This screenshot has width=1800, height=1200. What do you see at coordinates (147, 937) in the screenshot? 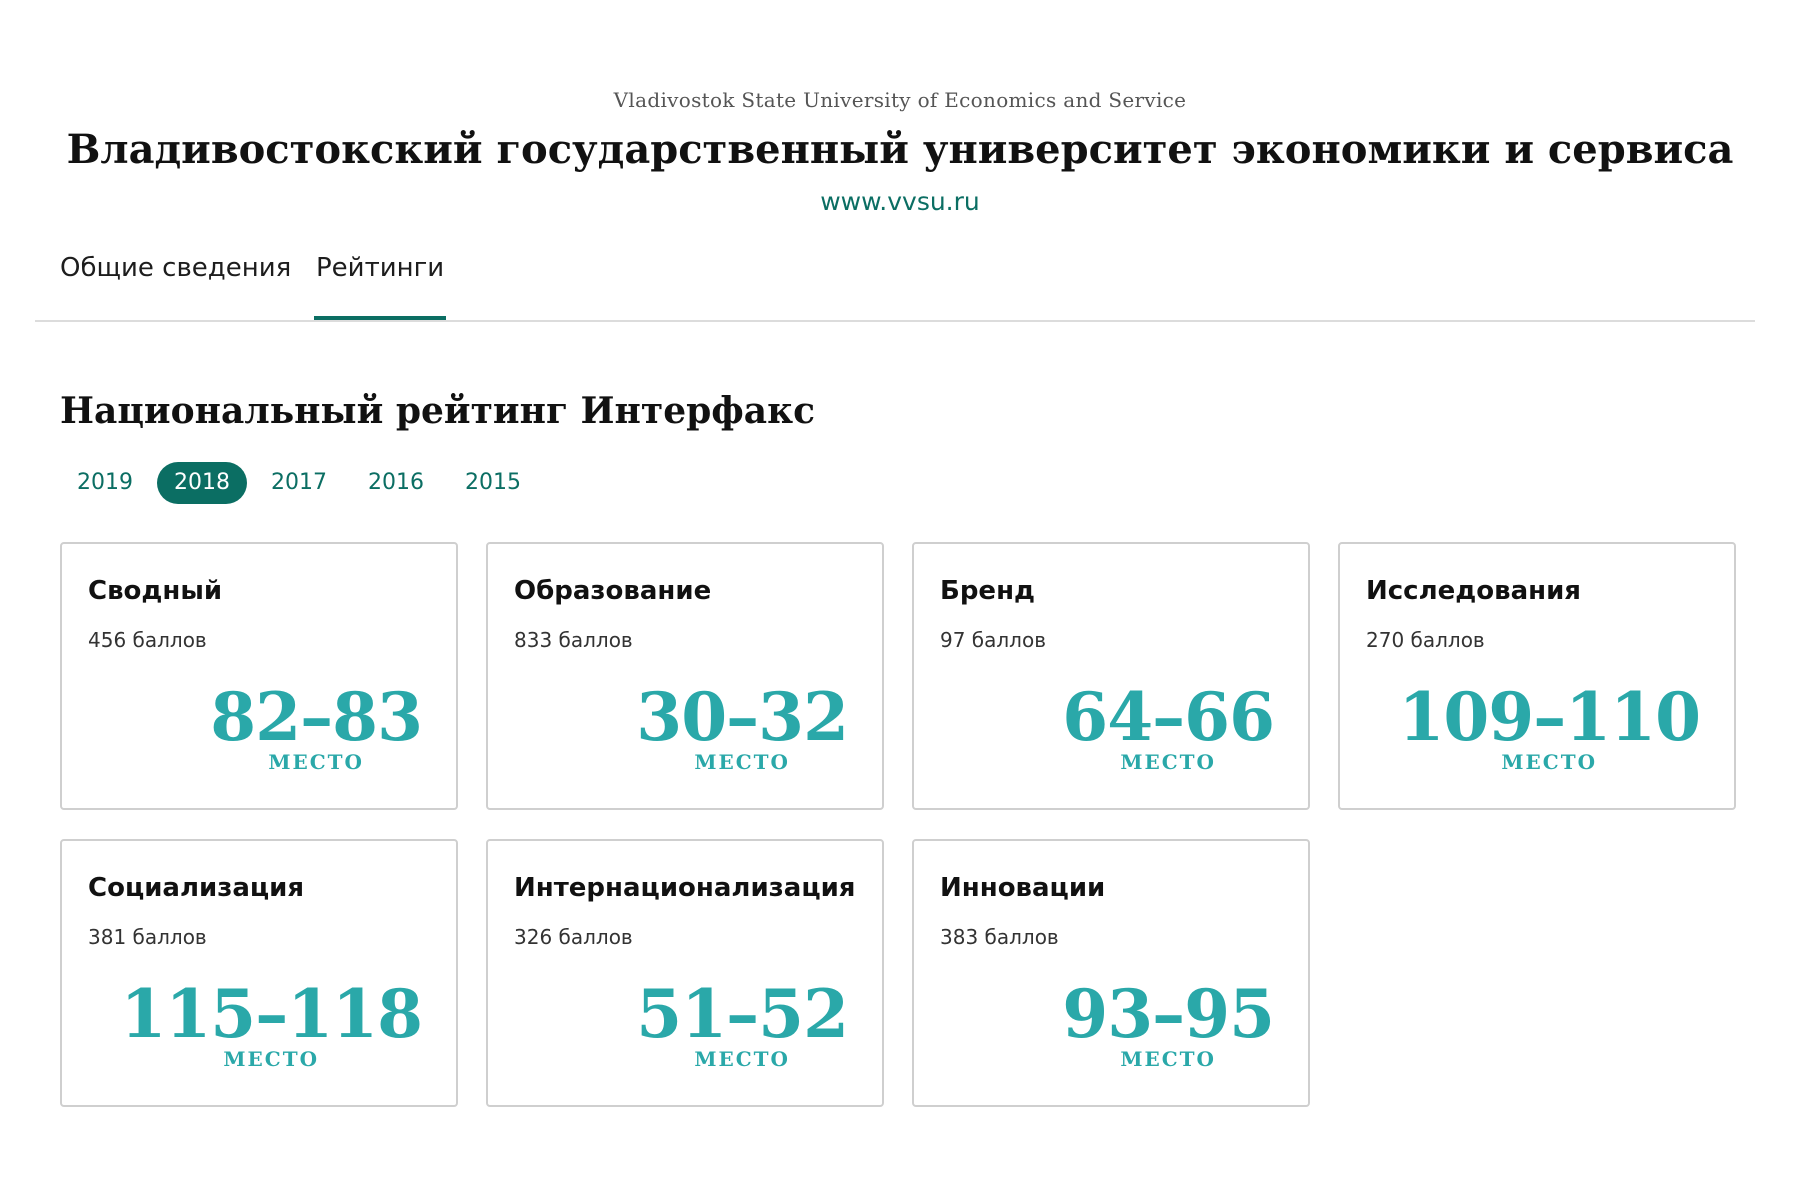
I see `card-score: 381 баллов` at bounding box center [147, 937].